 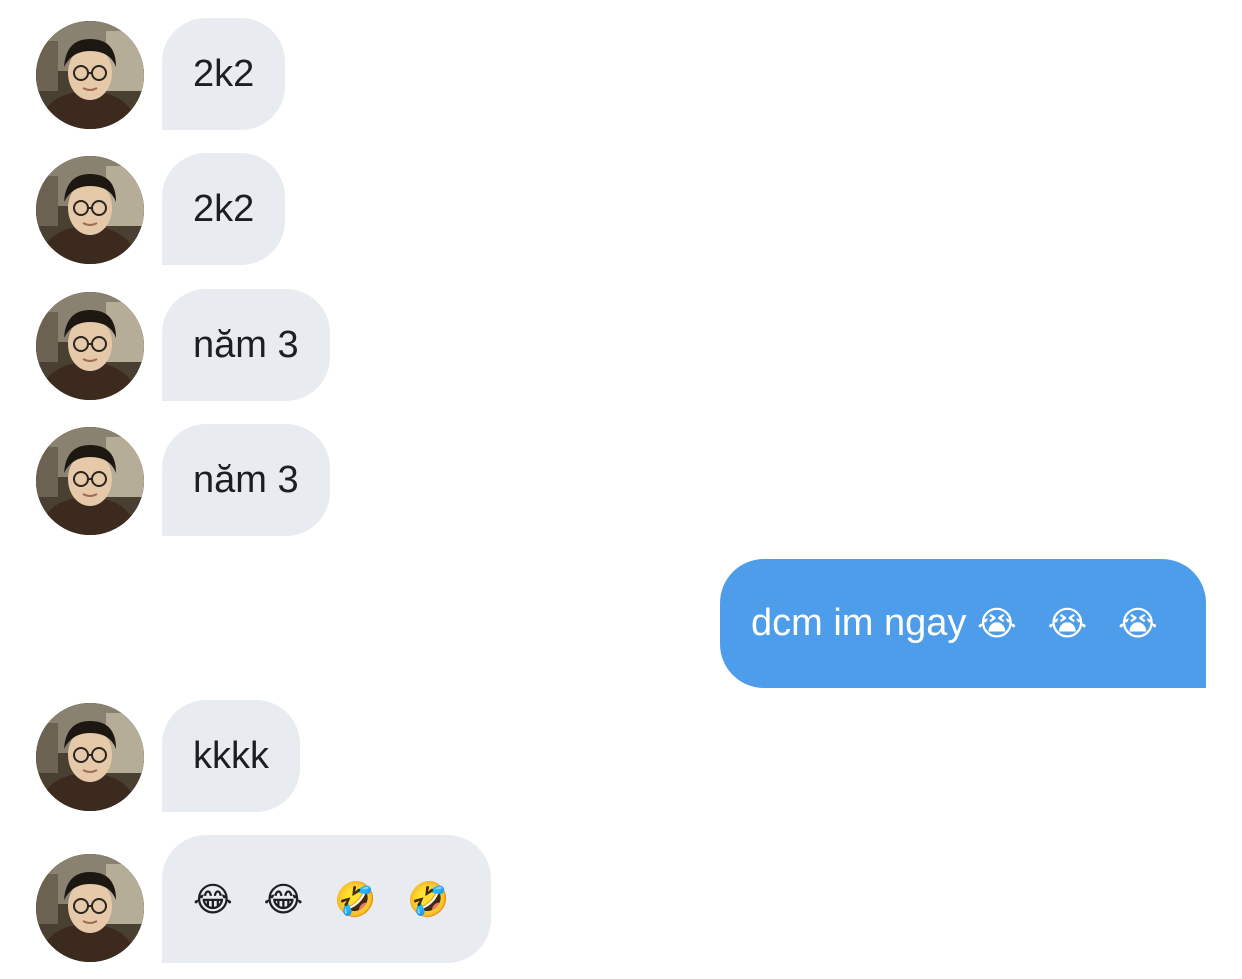 I want to click on outgoing-message-bubble: dcm im ngay 😭 😭 😭, so click(x=963, y=623).